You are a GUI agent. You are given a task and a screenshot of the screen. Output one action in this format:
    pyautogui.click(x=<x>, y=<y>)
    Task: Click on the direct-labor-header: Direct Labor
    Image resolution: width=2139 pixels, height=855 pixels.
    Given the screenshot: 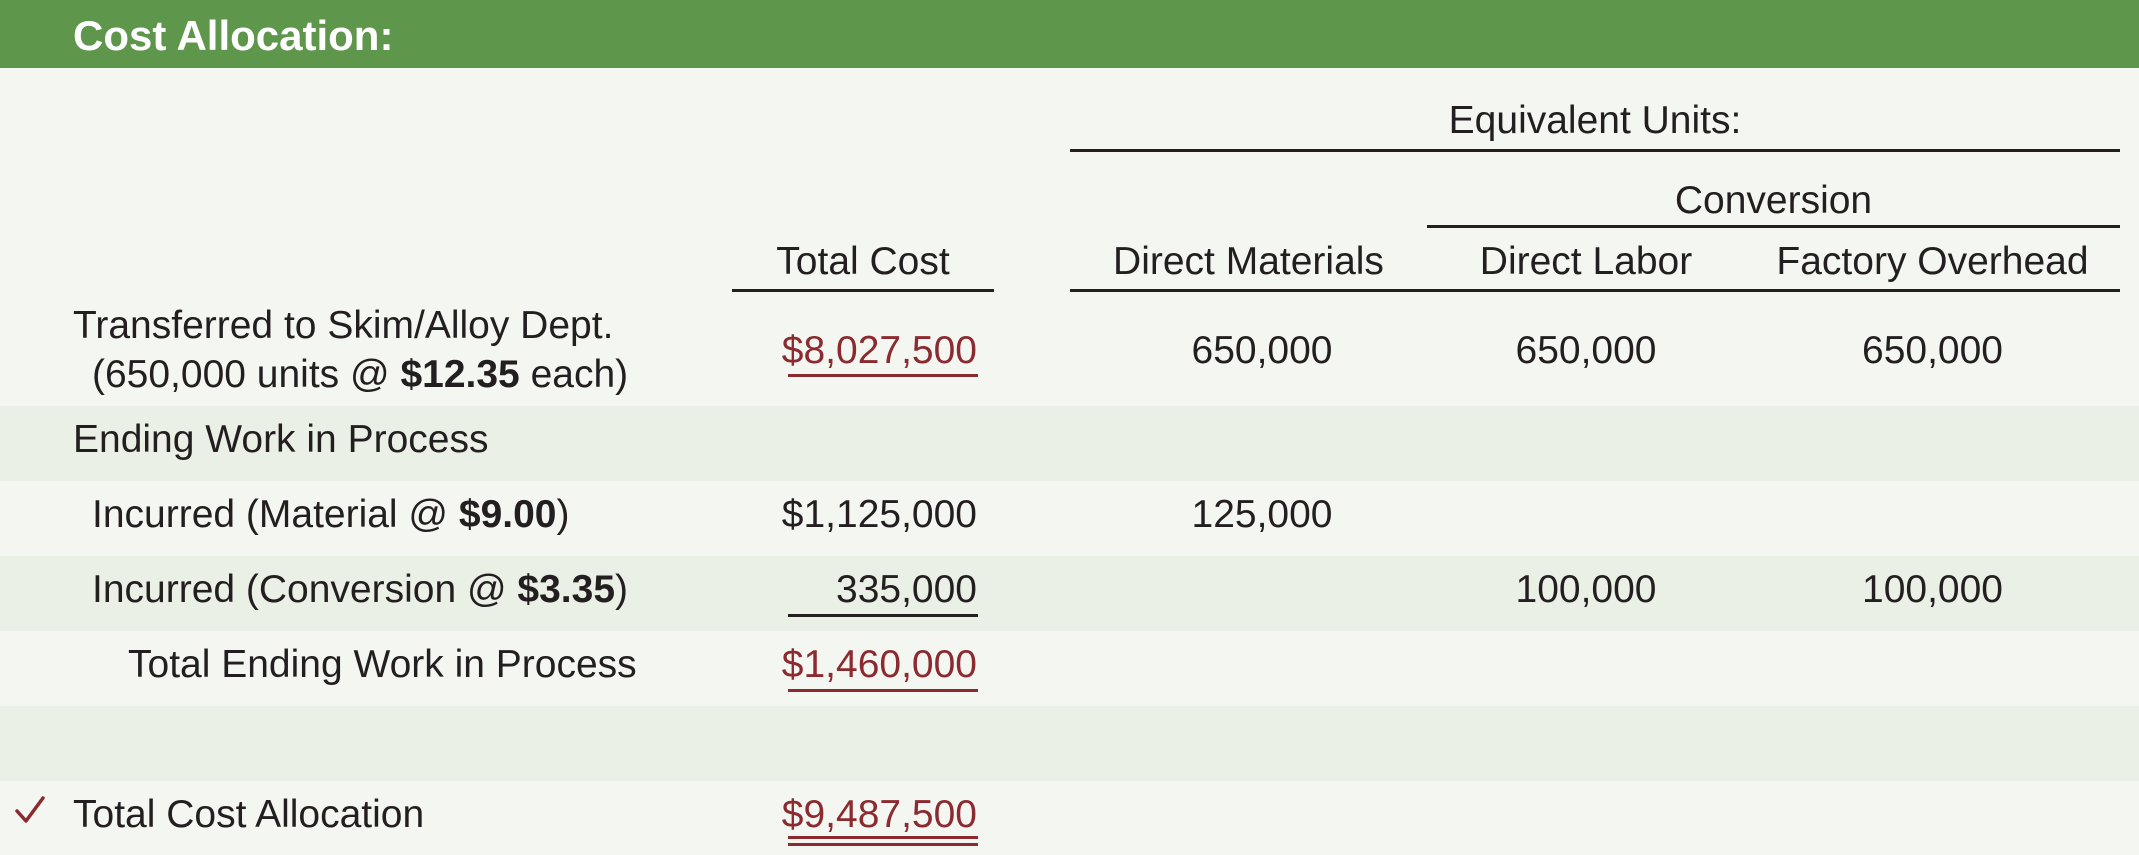 What is the action you would take?
    pyautogui.click(x=1586, y=261)
    